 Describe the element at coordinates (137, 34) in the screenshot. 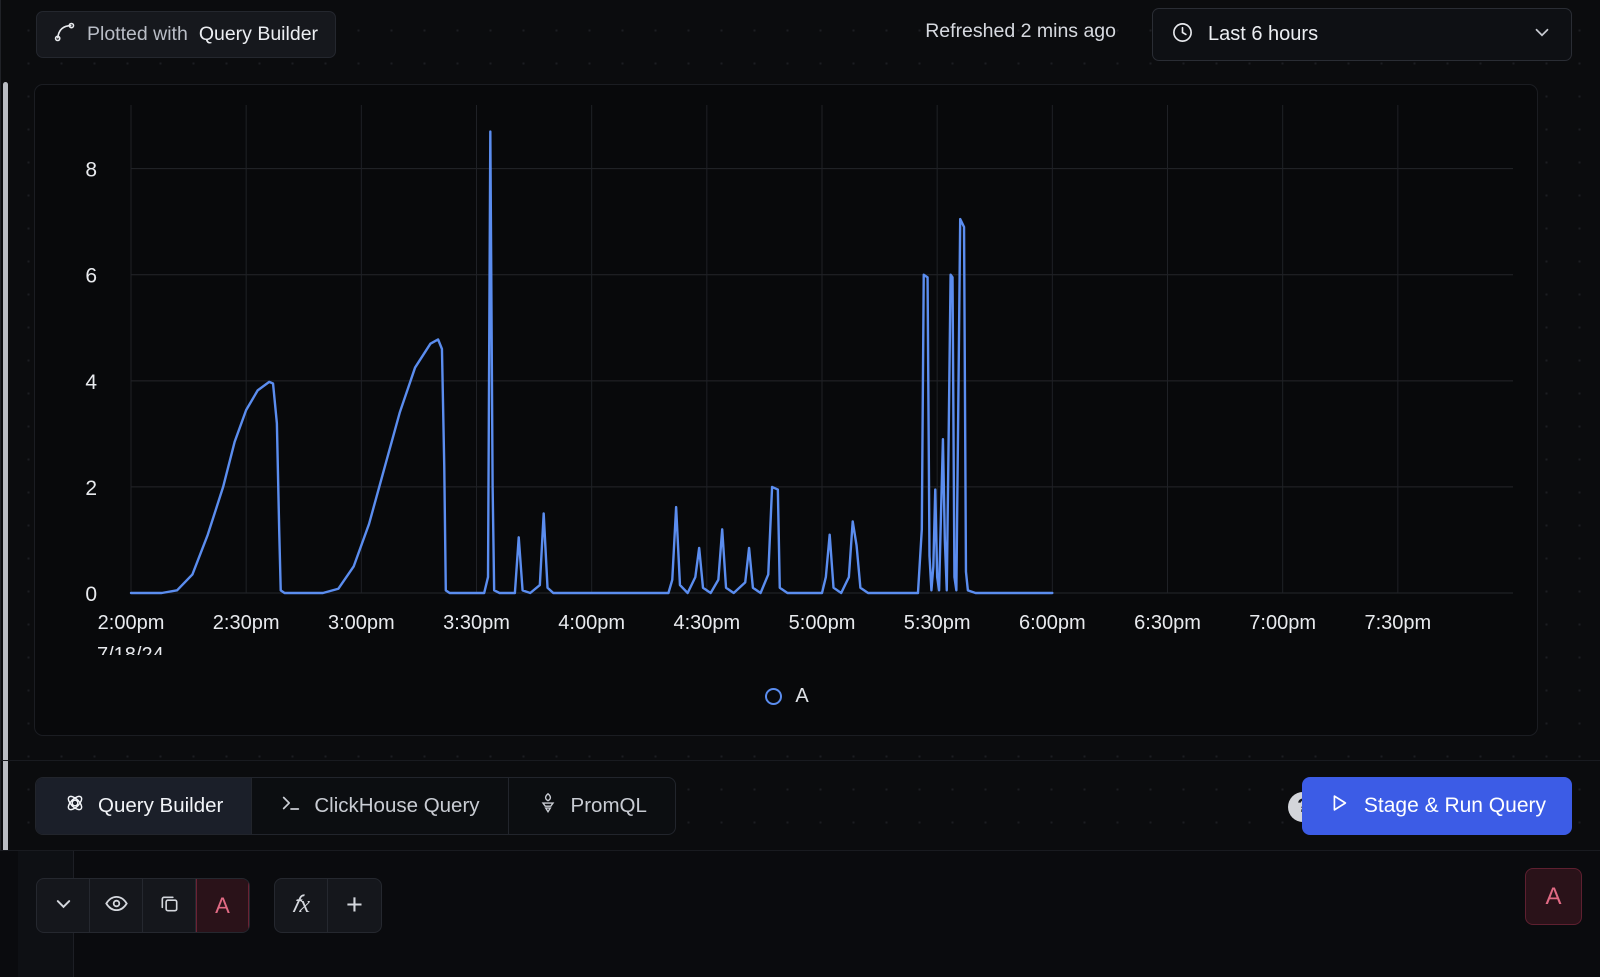

I see `plotted-with-label: Plotted with` at that location.